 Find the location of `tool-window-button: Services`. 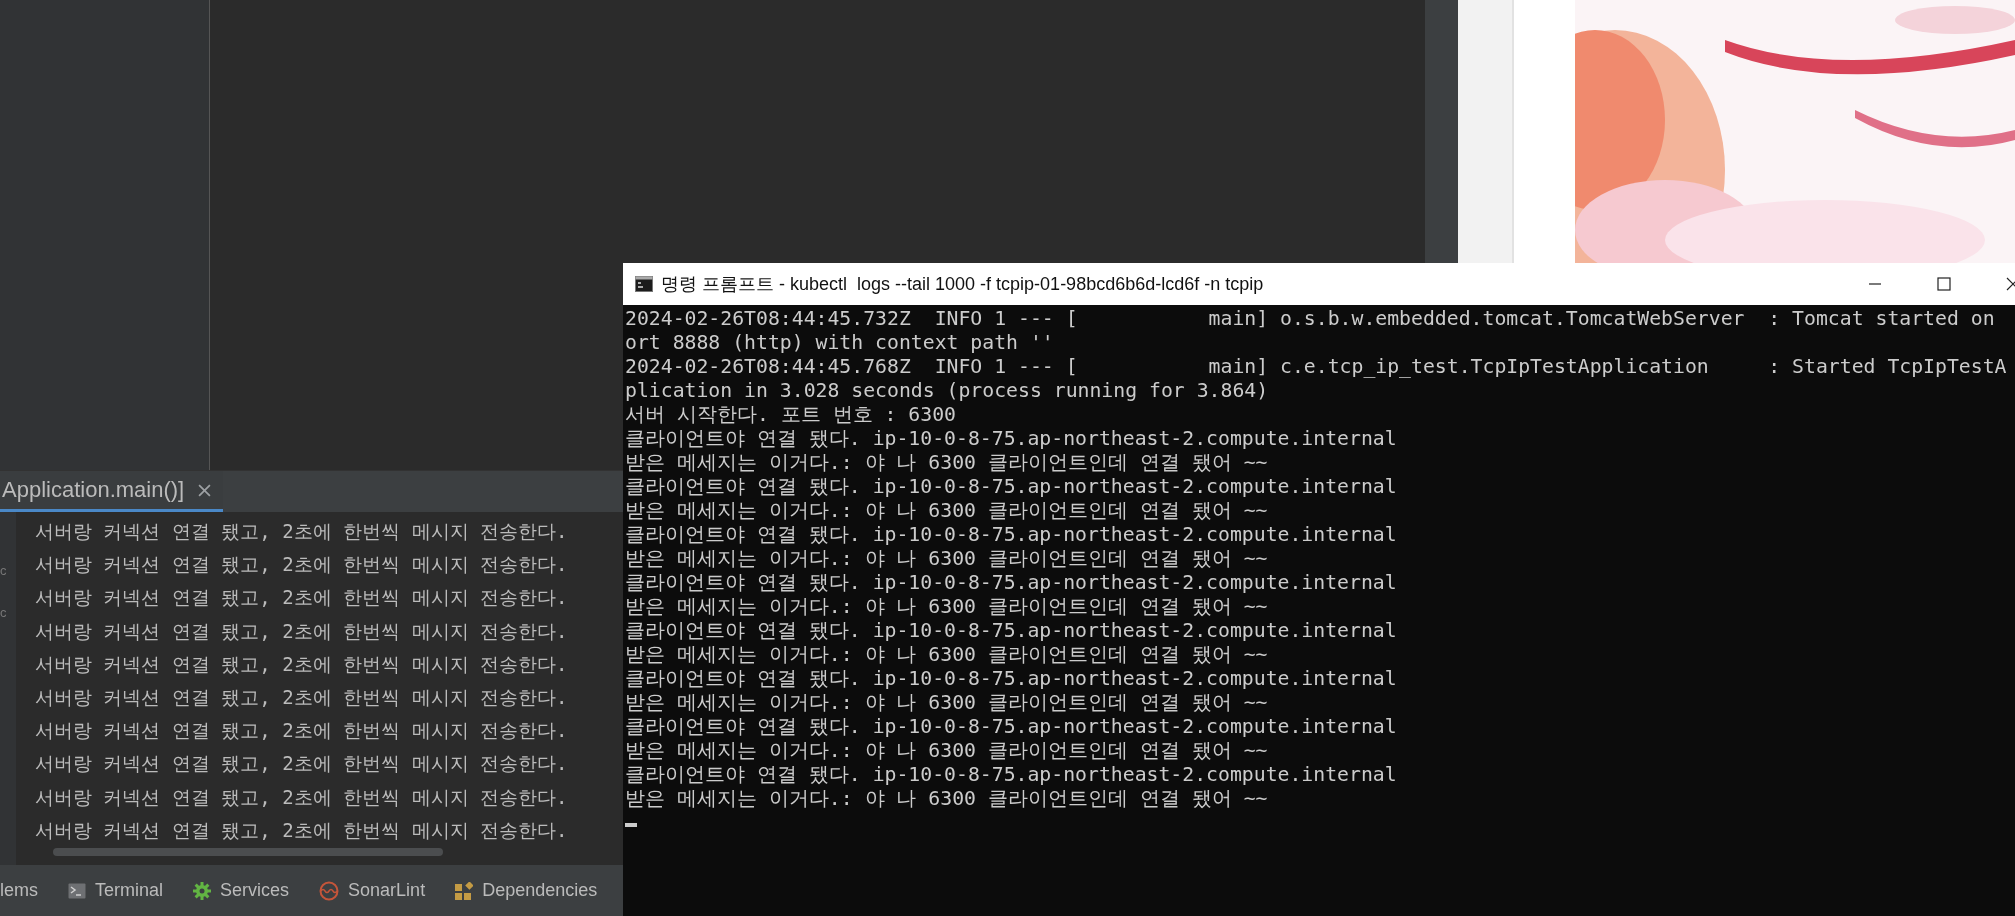

tool-window-button: Services is located at coordinates (241, 890).